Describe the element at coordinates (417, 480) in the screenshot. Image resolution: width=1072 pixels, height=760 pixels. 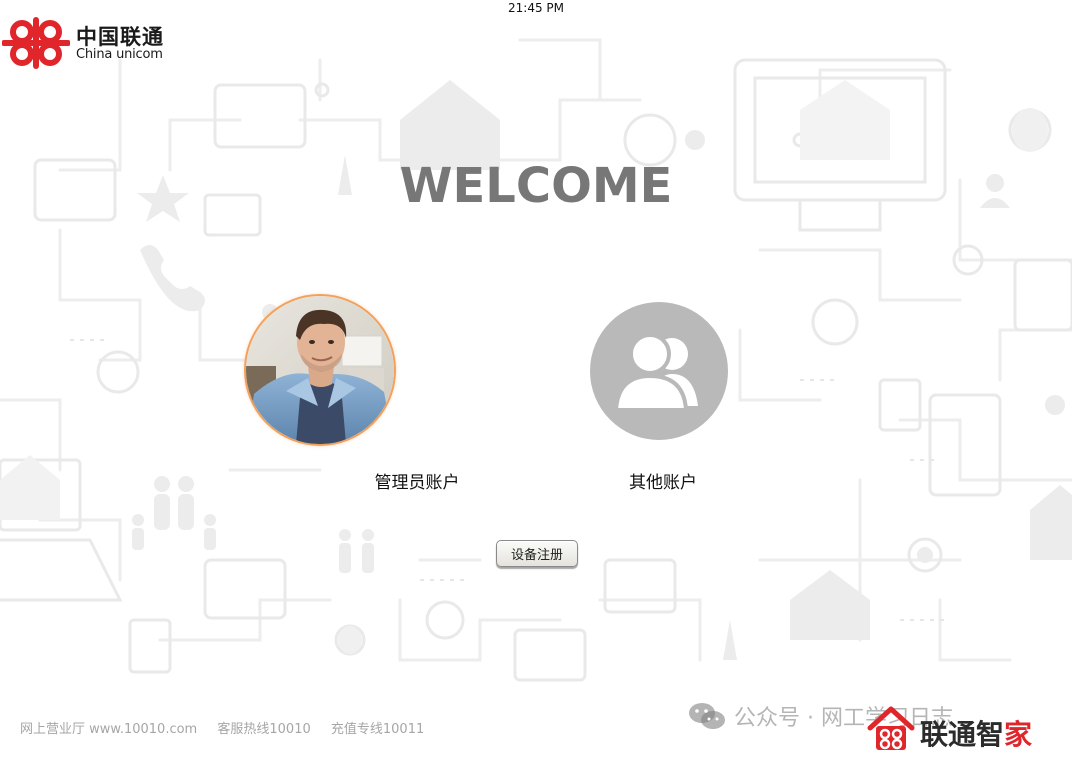
I see `admin-account-label: 管理员账户` at that location.